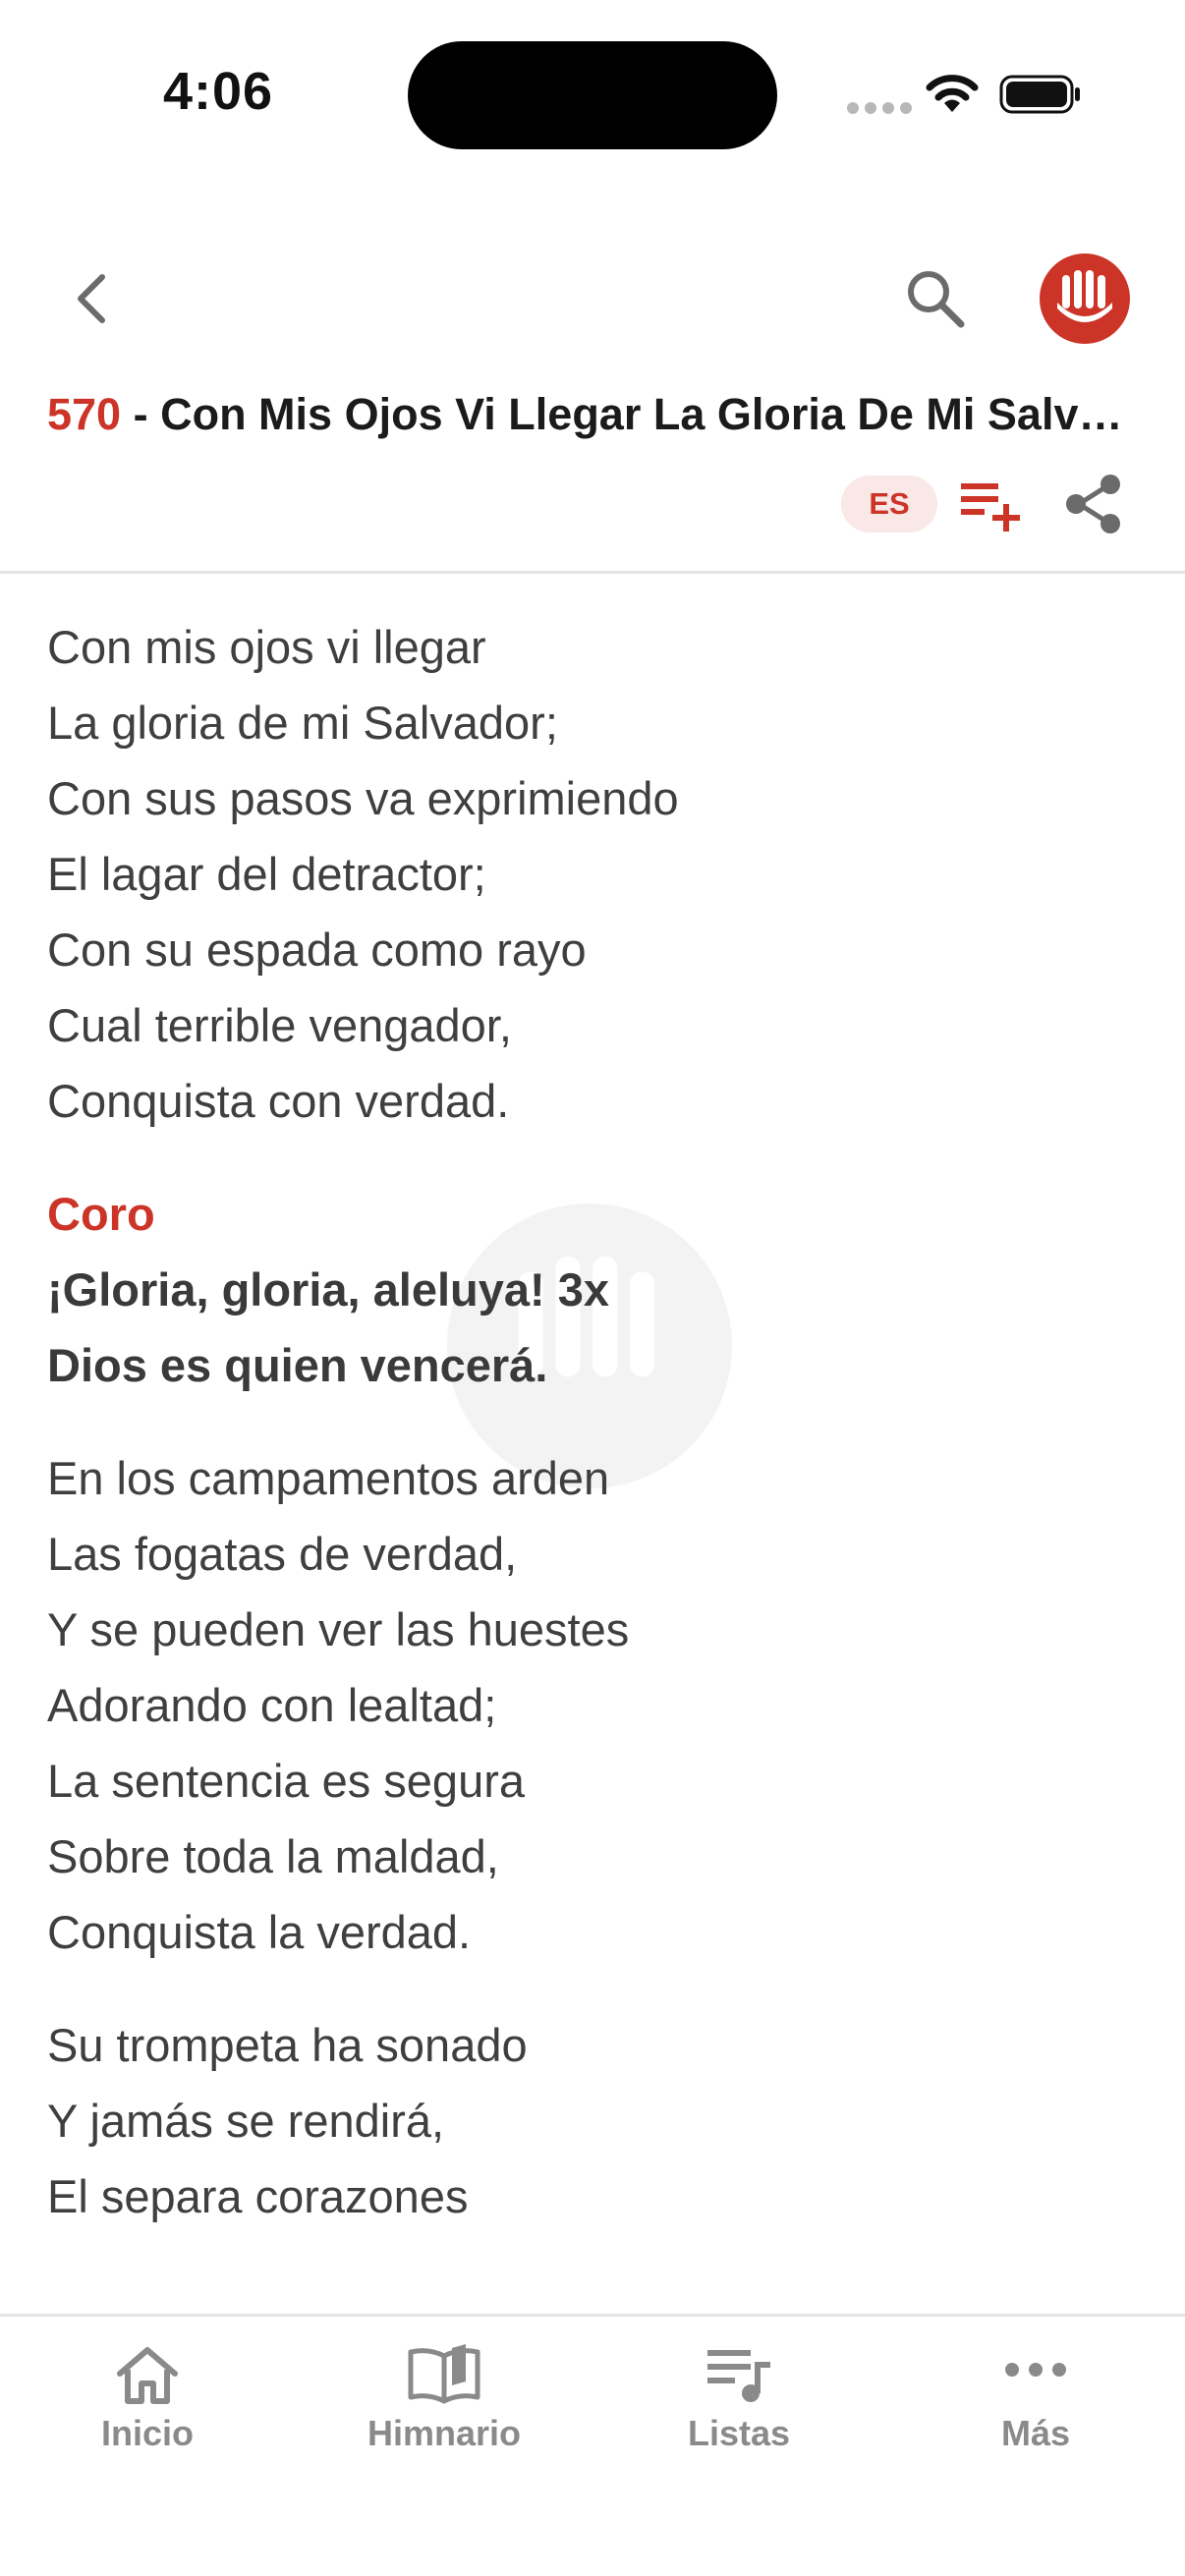  What do you see at coordinates (883, 110) in the screenshot?
I see `cellular-signal-icon` at bounding box center [883, 110].